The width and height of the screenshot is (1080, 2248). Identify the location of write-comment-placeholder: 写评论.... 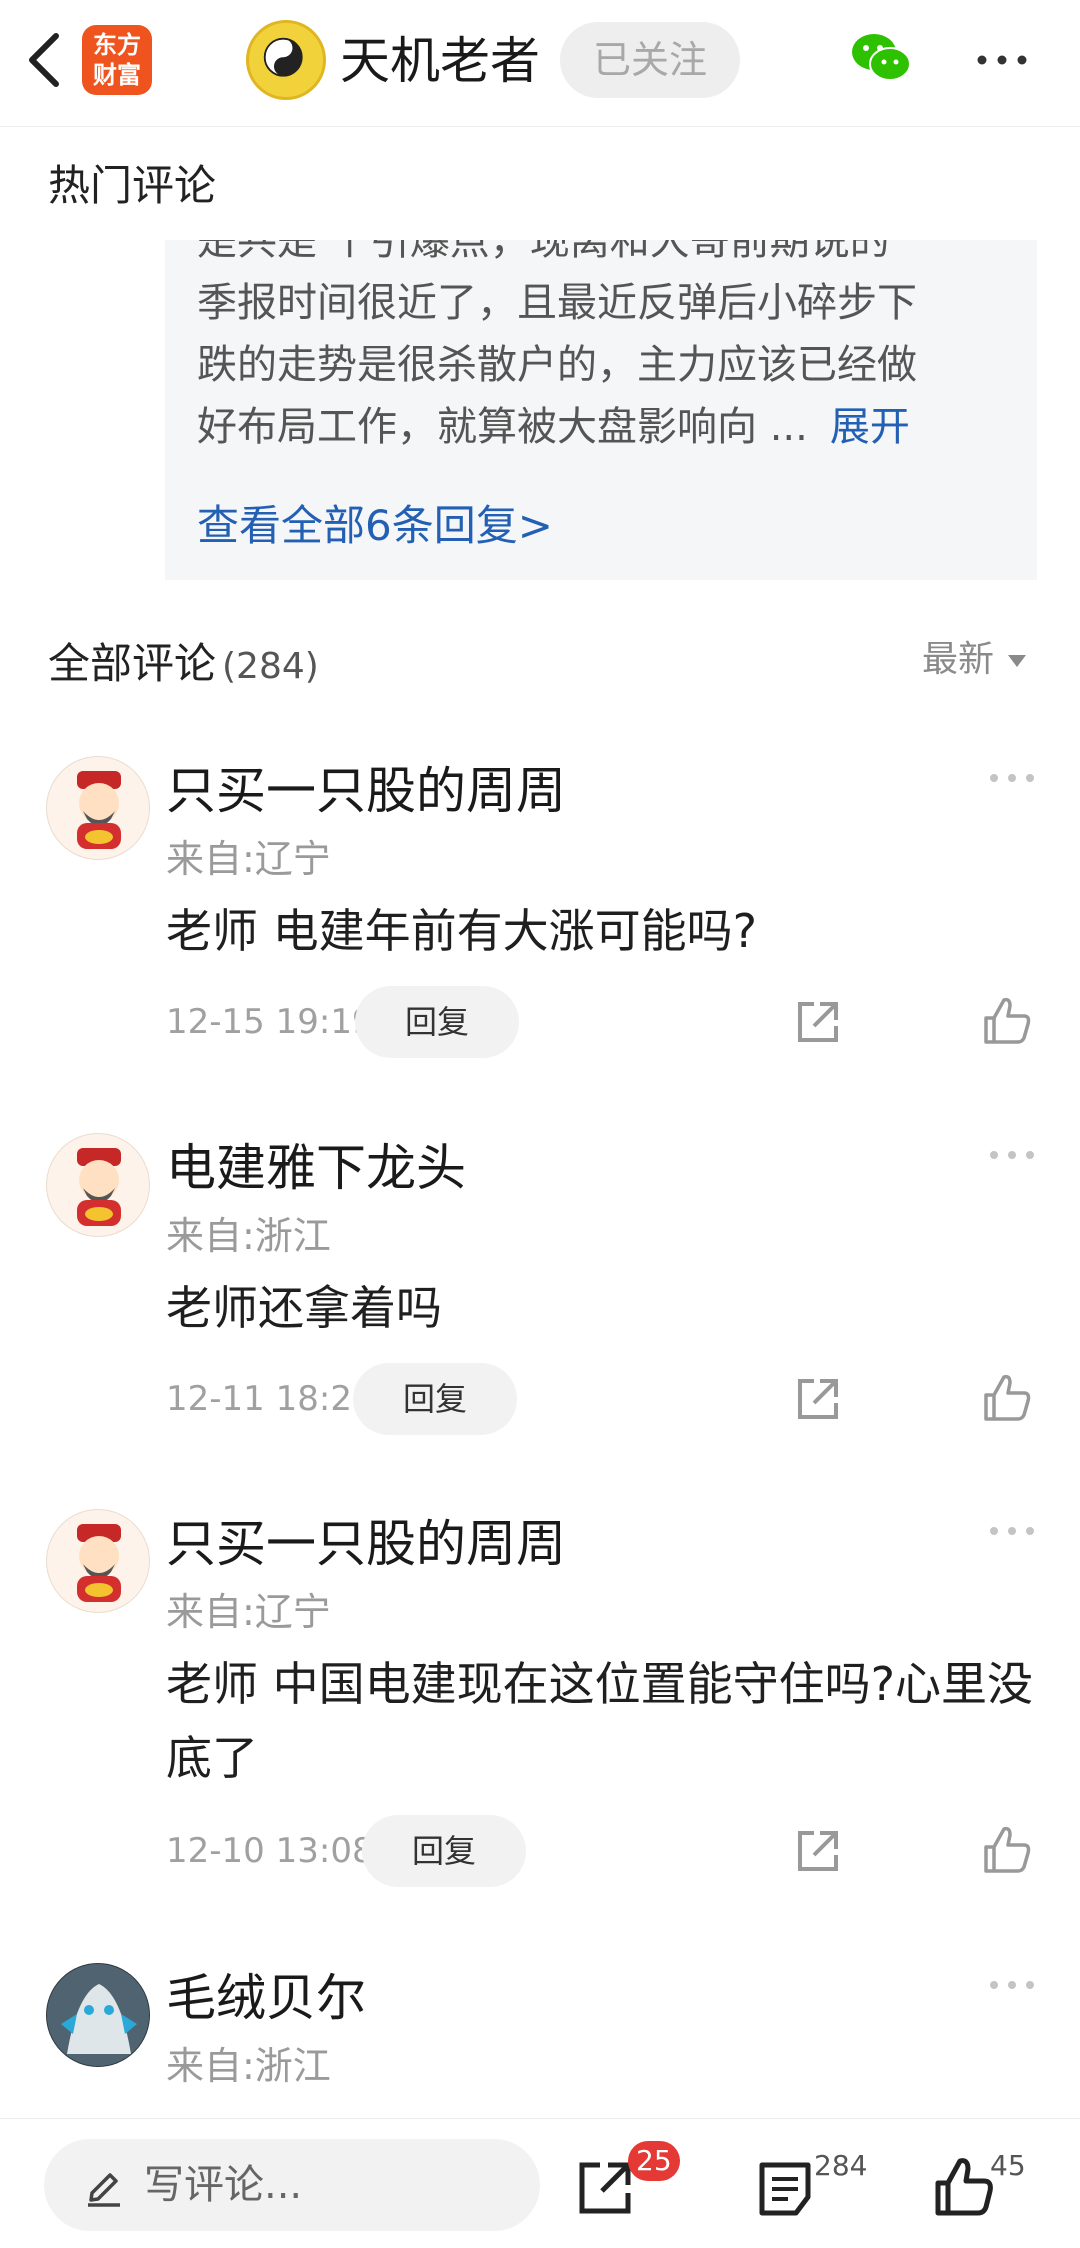
(223, 2185).